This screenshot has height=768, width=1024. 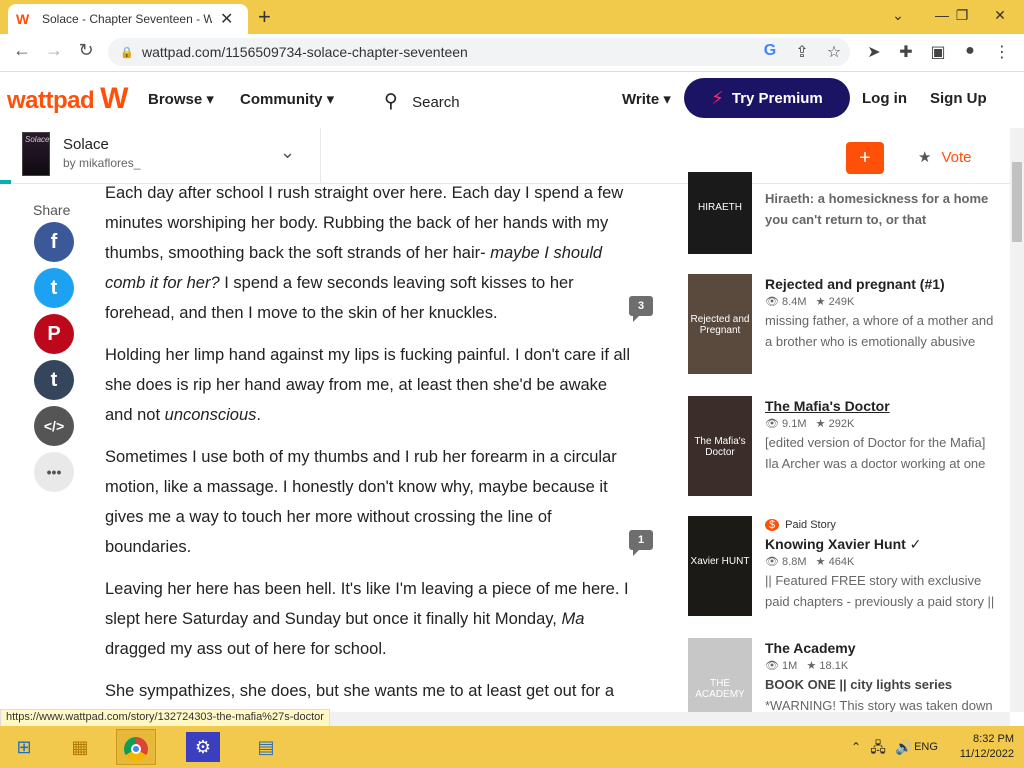 What do you see at coordinates (925, 157) in the screenshot?
I see `star-icon: ★` at bounding box center [925, 157].